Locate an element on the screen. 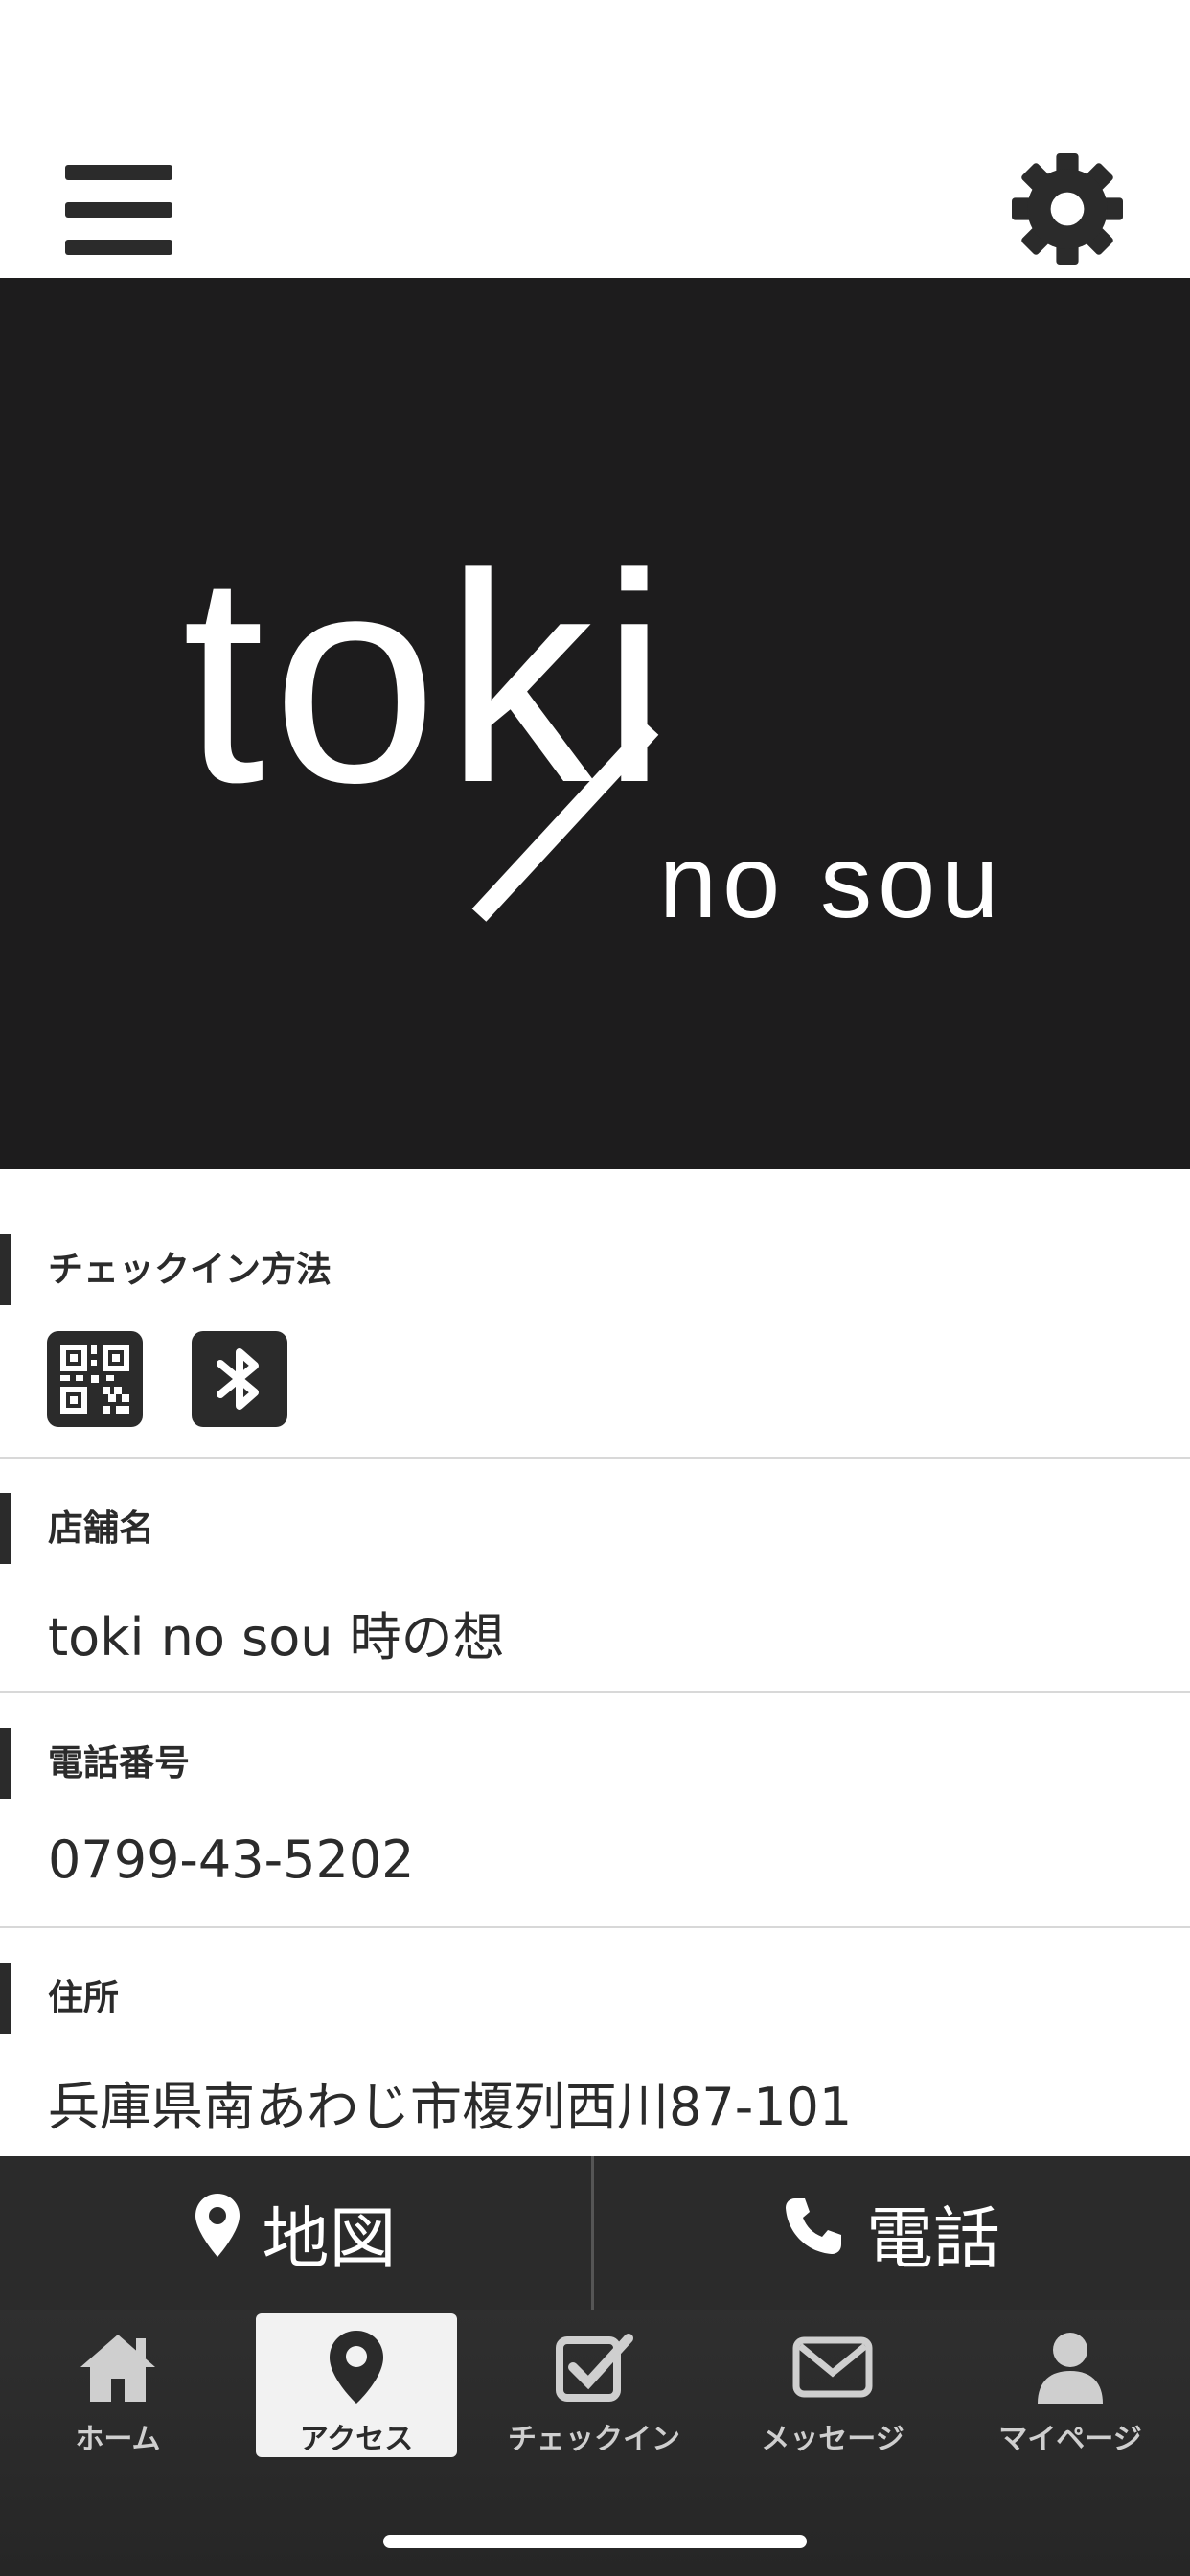 This screenshot has width=1190, height=2576. phone-title: 電話番号 is located at coordinates (119, 1763).